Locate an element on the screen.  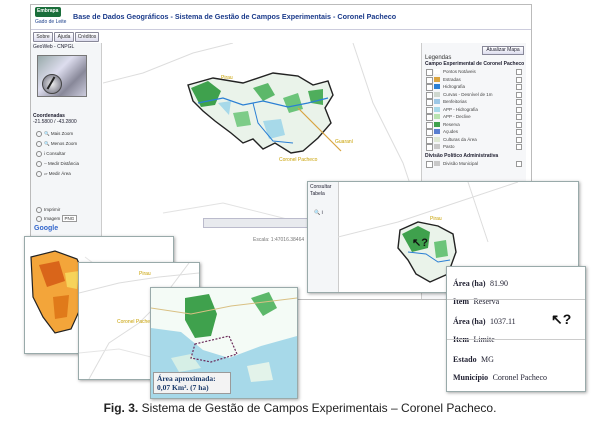
area-label: Área (ha) is located at coordinates (469, 321).